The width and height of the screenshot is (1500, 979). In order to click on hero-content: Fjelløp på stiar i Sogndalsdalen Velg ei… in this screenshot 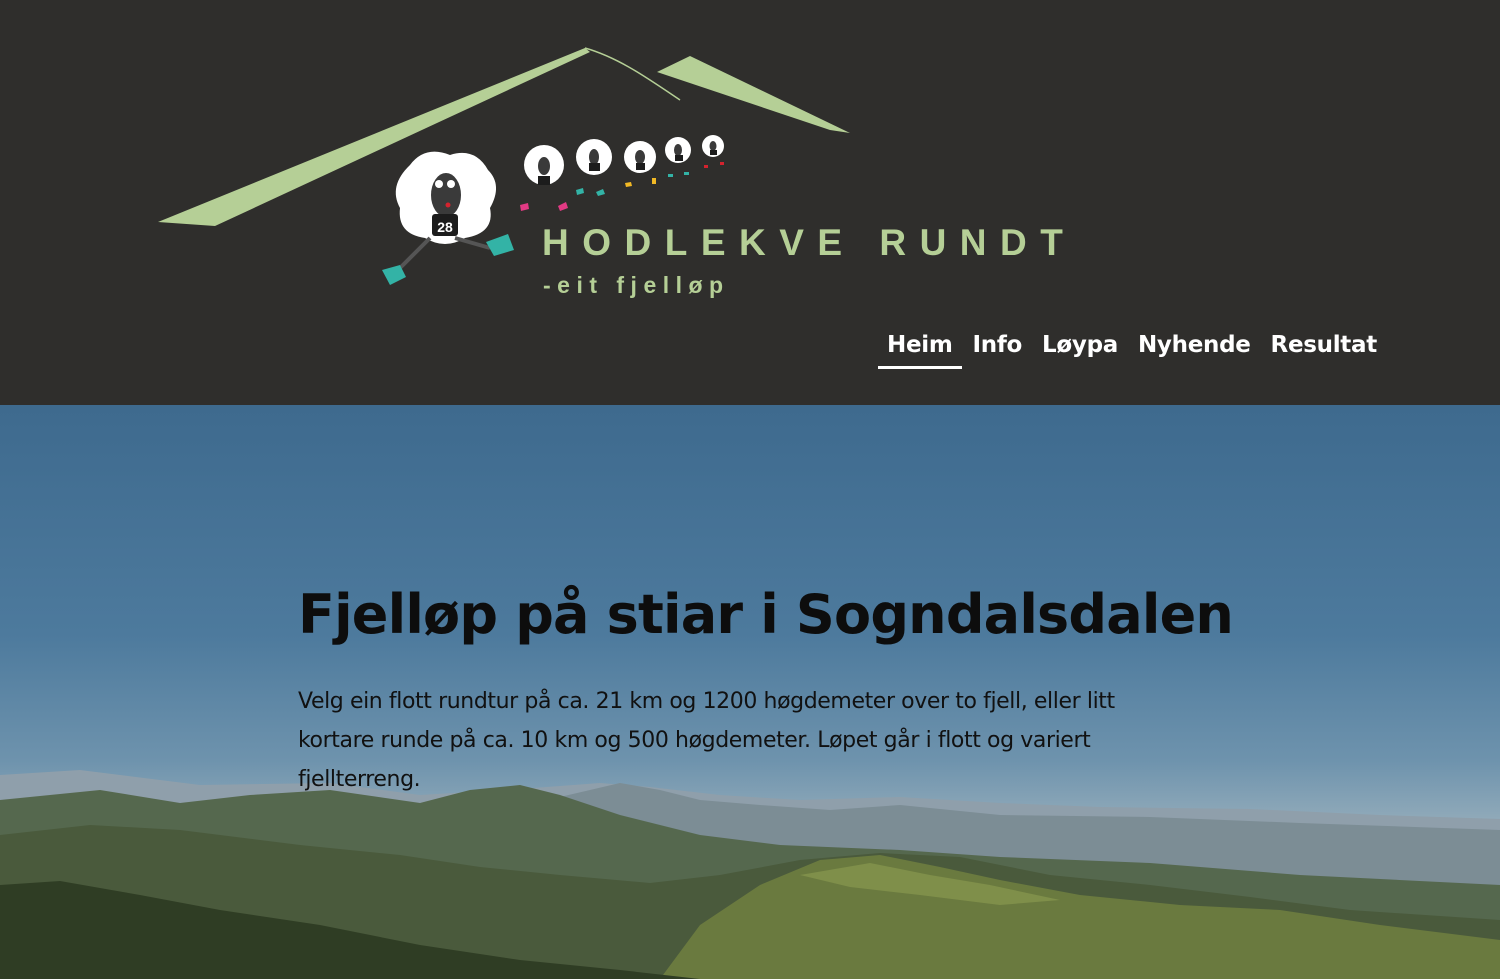, I will do `click(766, 691)`.